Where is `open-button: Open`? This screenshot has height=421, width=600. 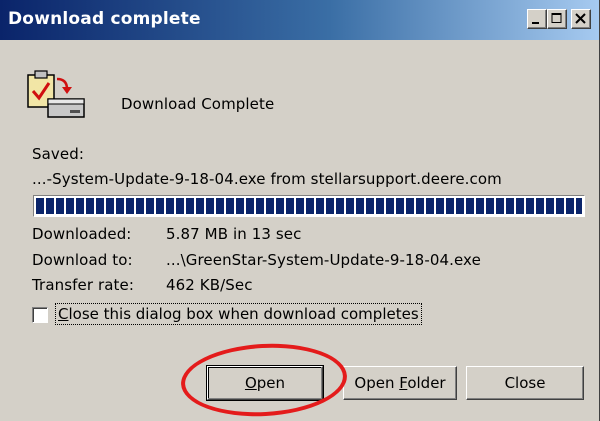 open-button: Open is located at coordinates (265, 383).